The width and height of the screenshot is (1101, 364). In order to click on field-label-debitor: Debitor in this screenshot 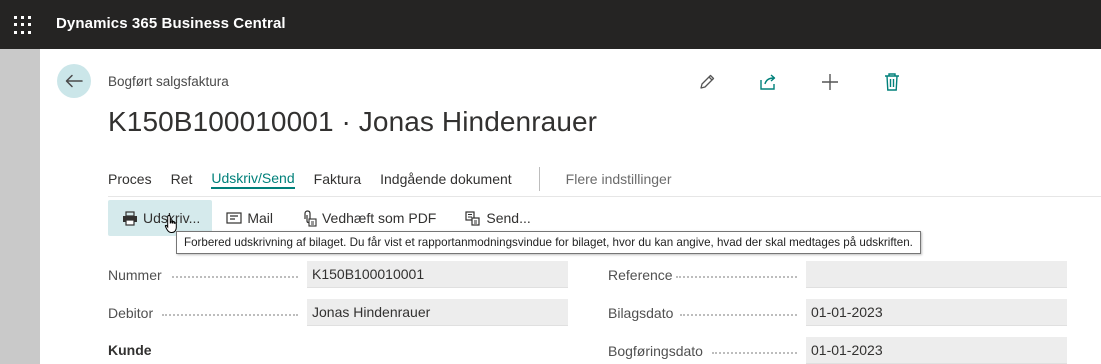, I will do `click(131, 313)`.